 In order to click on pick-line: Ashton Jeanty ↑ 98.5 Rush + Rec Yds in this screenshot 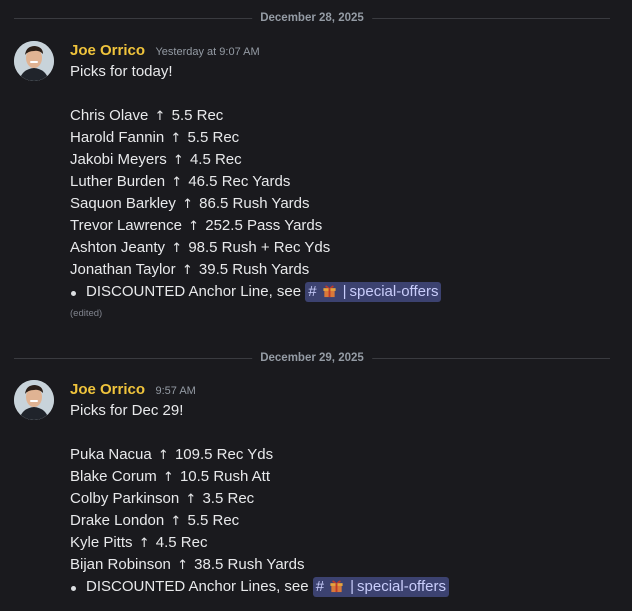, I will do `click(200, 247)`.